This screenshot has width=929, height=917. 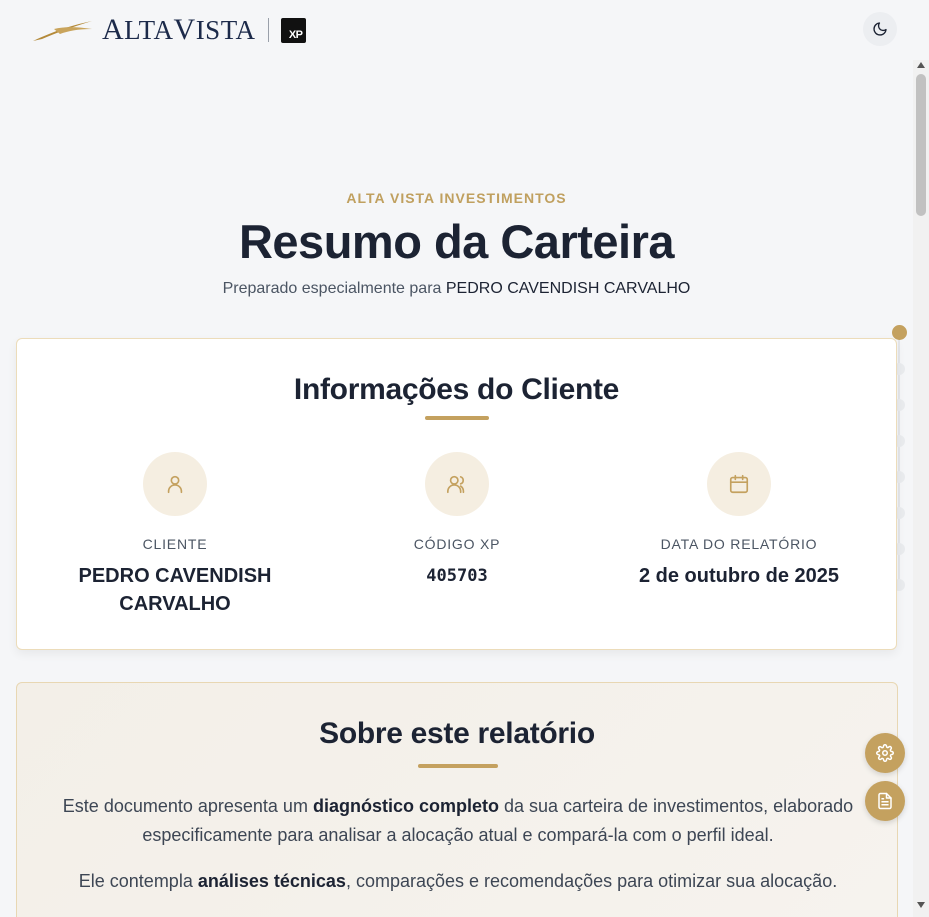 What do you see at coordinates (175, 544) in the screenshot?
I see `client-label: CLIENTE` at bounding box center [175, 544].